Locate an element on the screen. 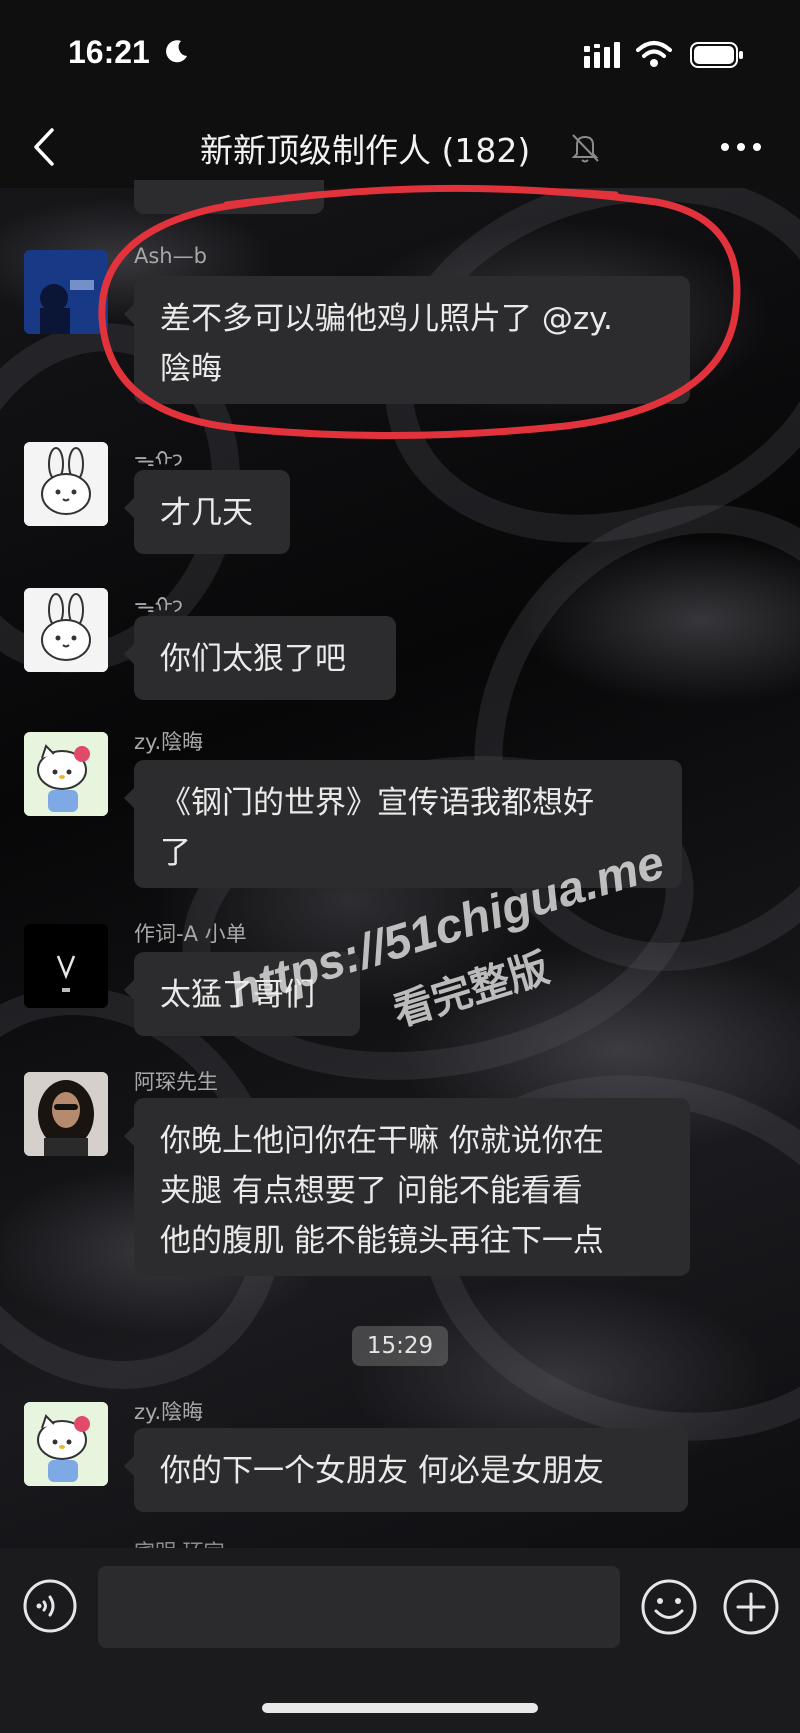 This screenshot has height=1733, width=800. back-chevron-icon is located at coordinates (46, 147).